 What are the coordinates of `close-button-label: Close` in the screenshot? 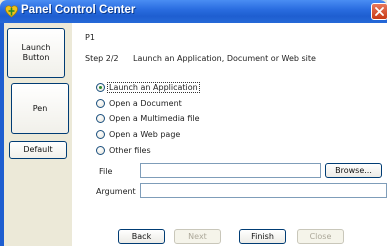 It's located at (320, 236).